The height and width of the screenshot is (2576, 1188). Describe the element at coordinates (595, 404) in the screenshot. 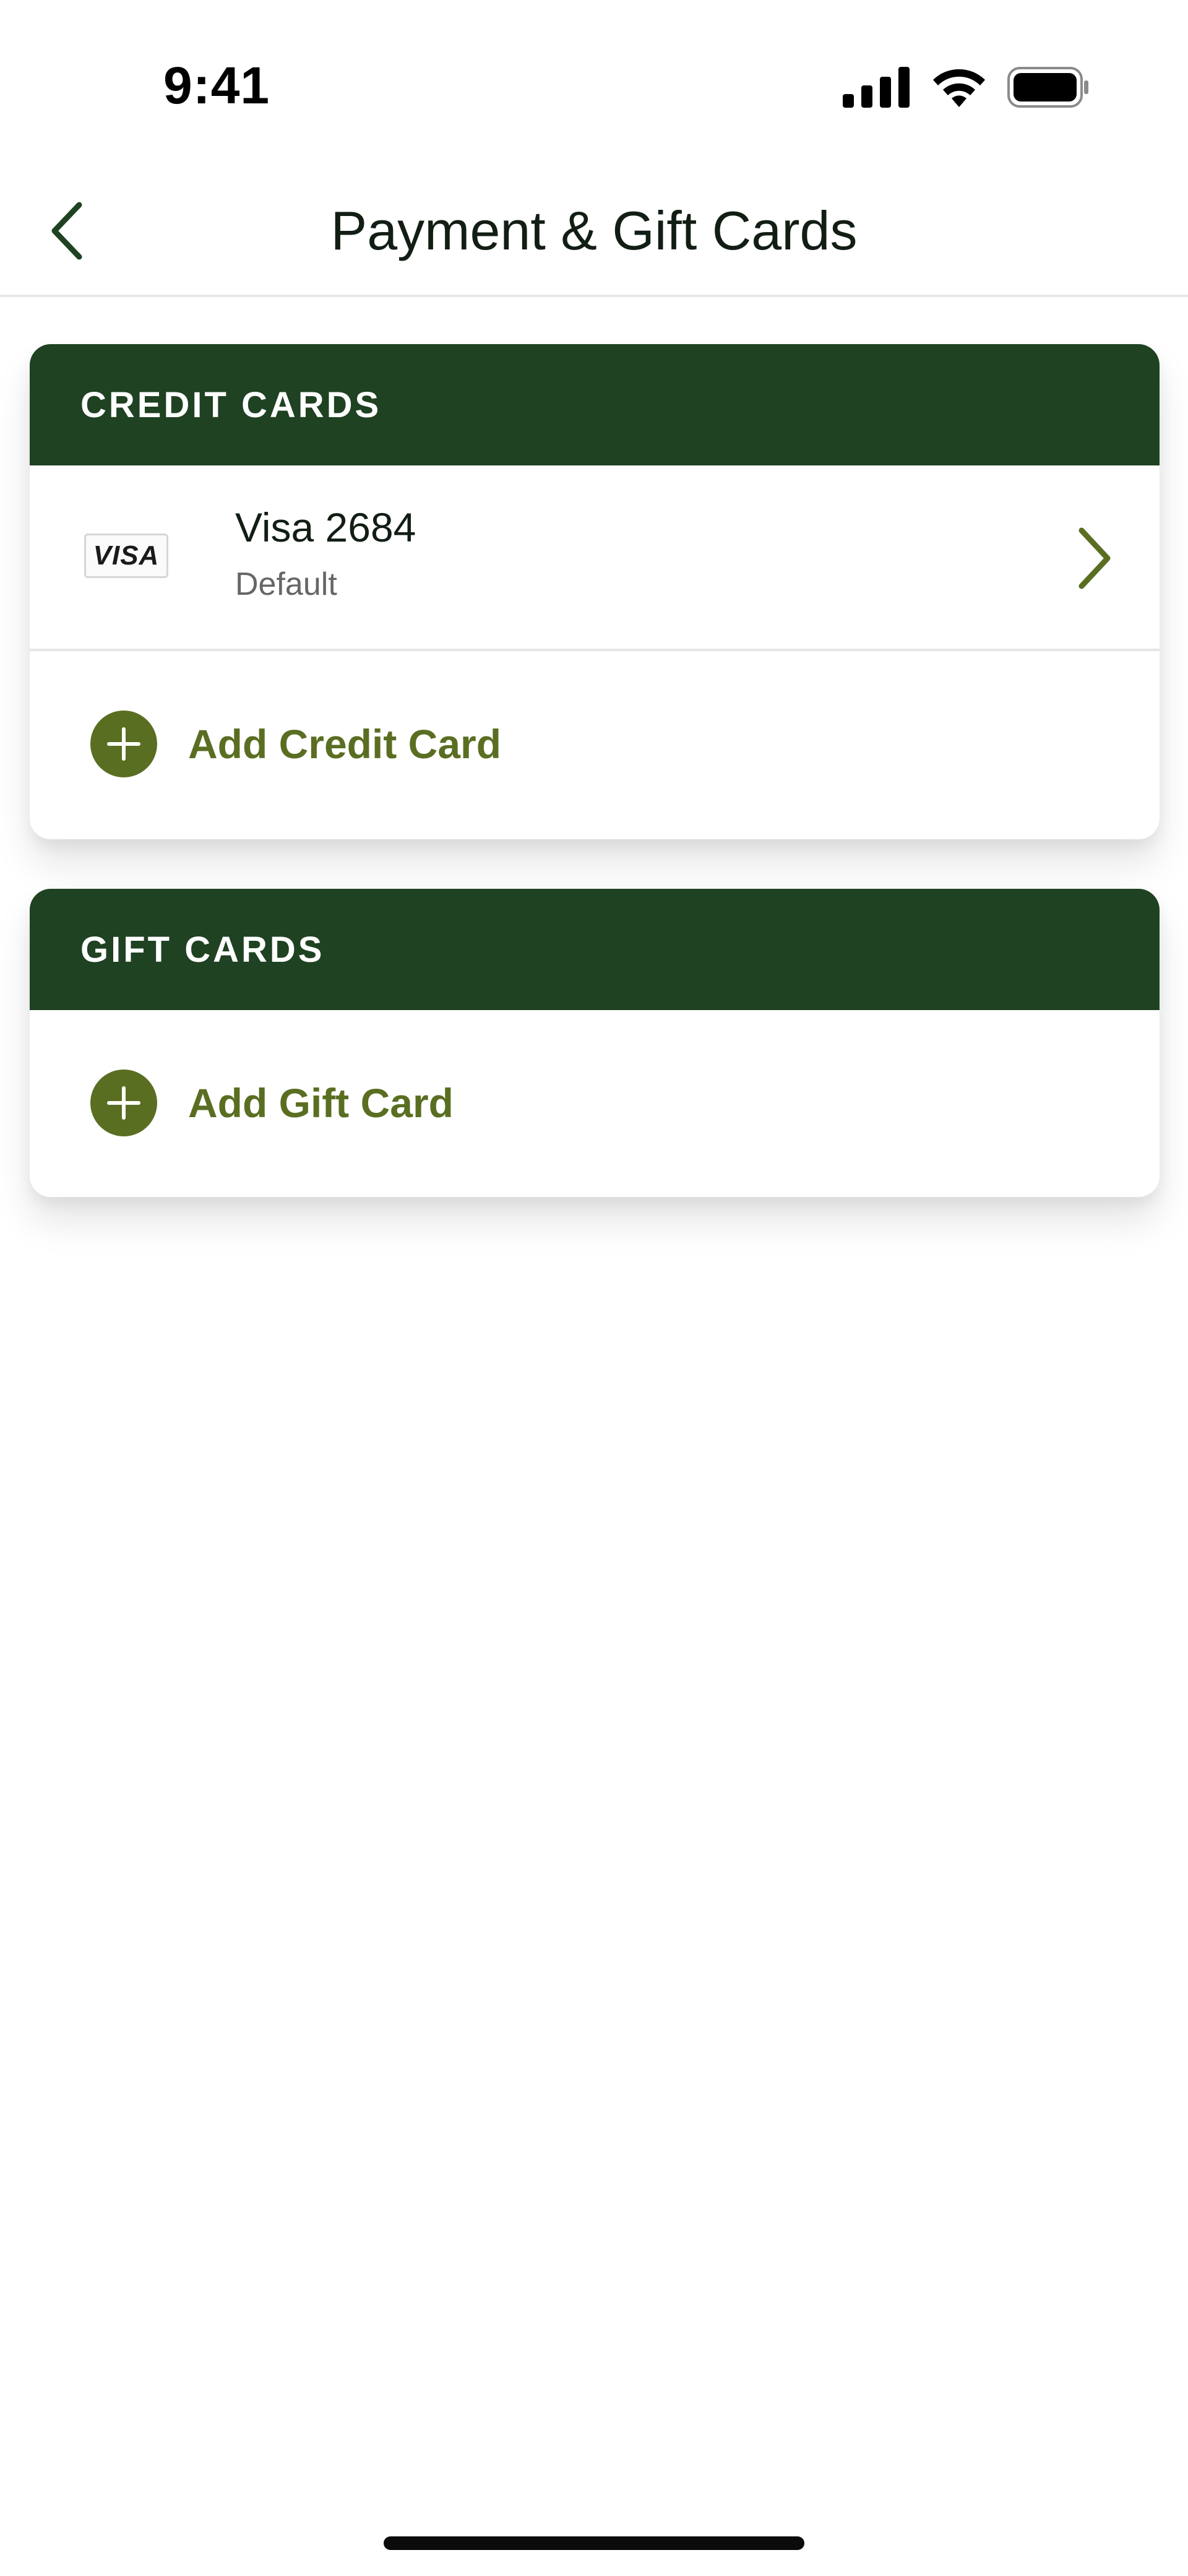

I see `credit-cards-header: CREDIT CARDS` at that location.